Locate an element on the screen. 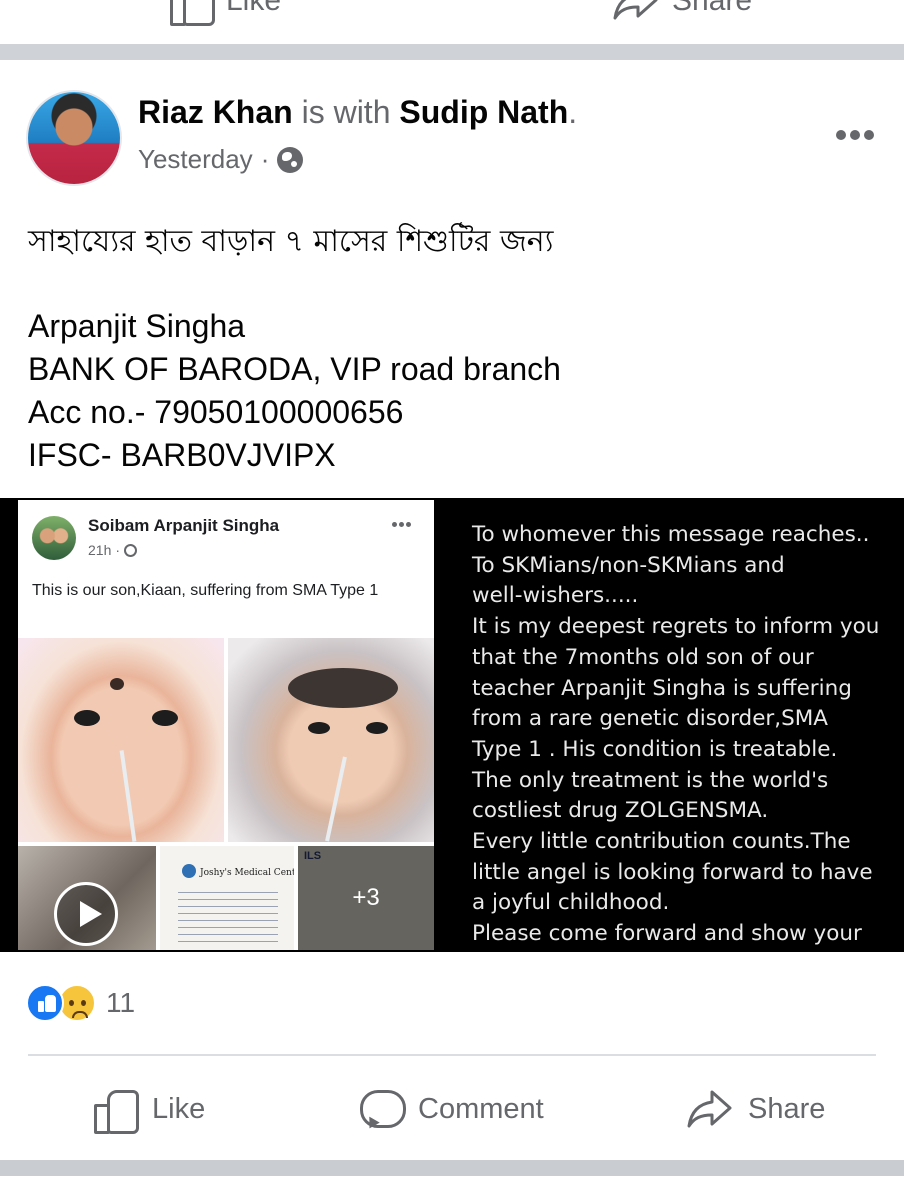  medical-document-photo: Joshy's Medical Center is located at coordinates (227, 898).